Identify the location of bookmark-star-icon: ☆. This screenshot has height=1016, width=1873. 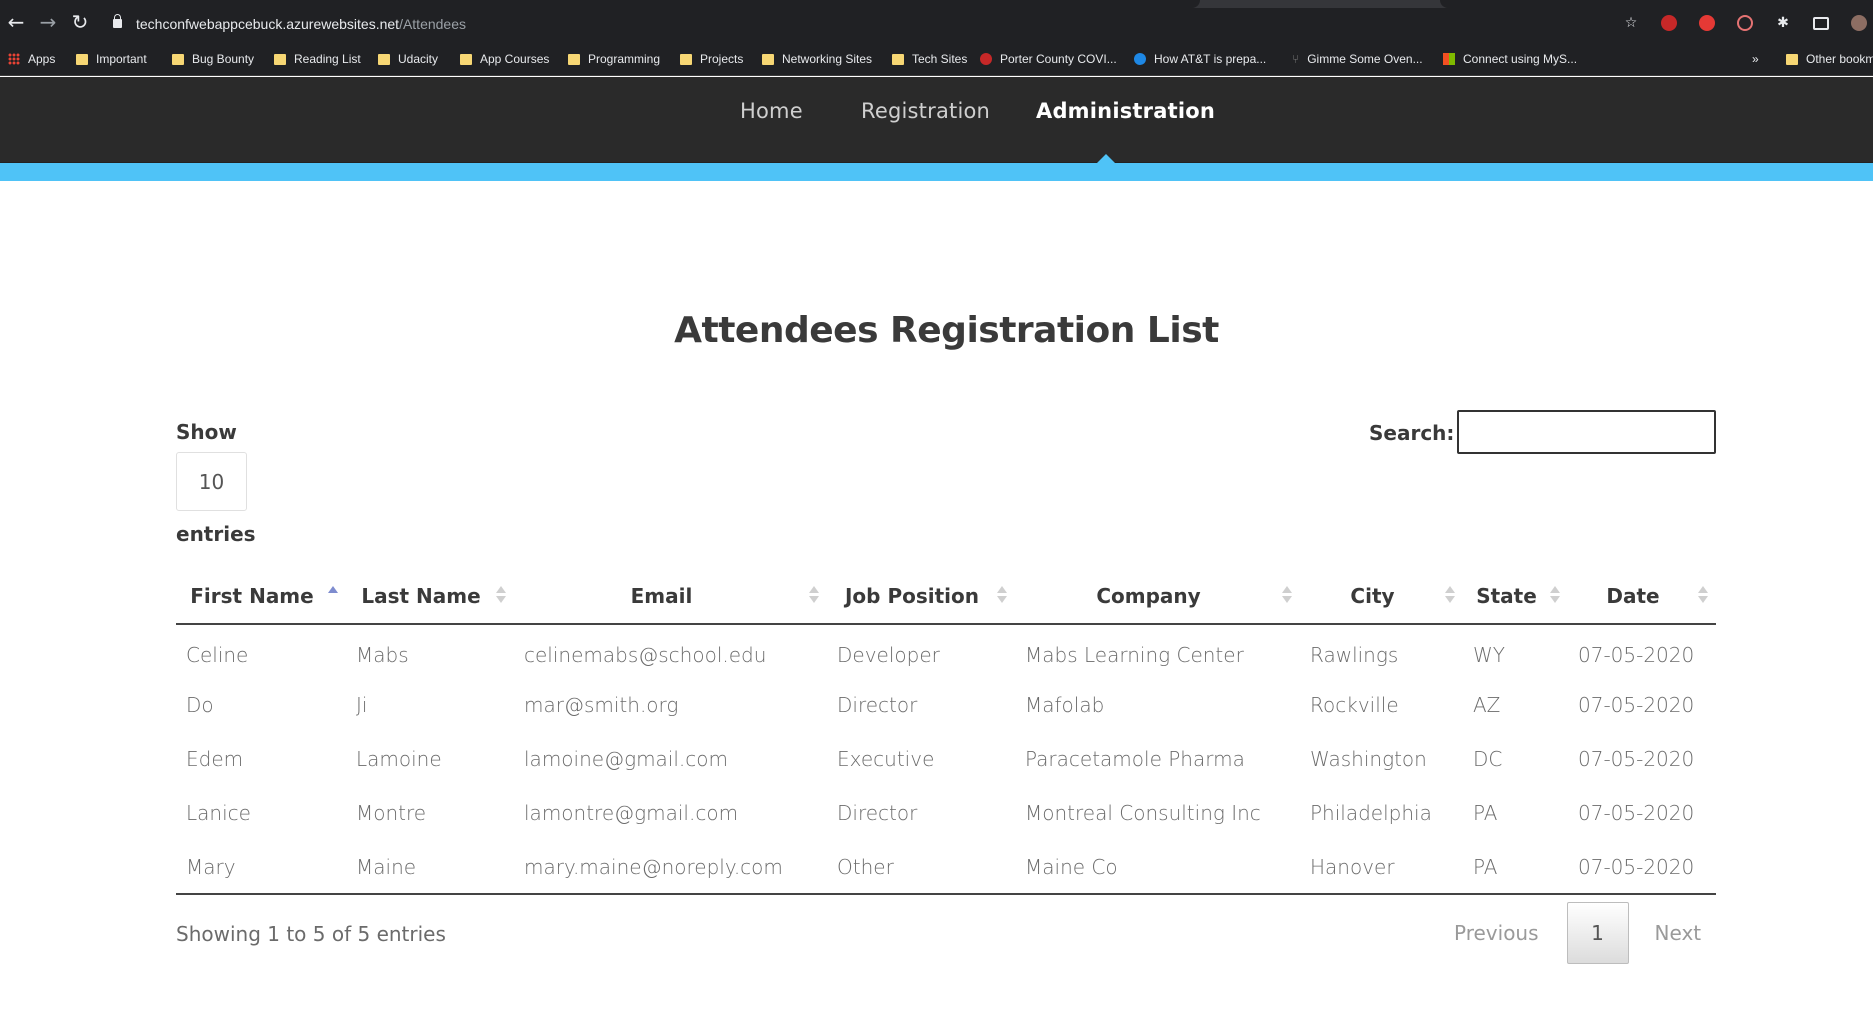
(1631, 23).